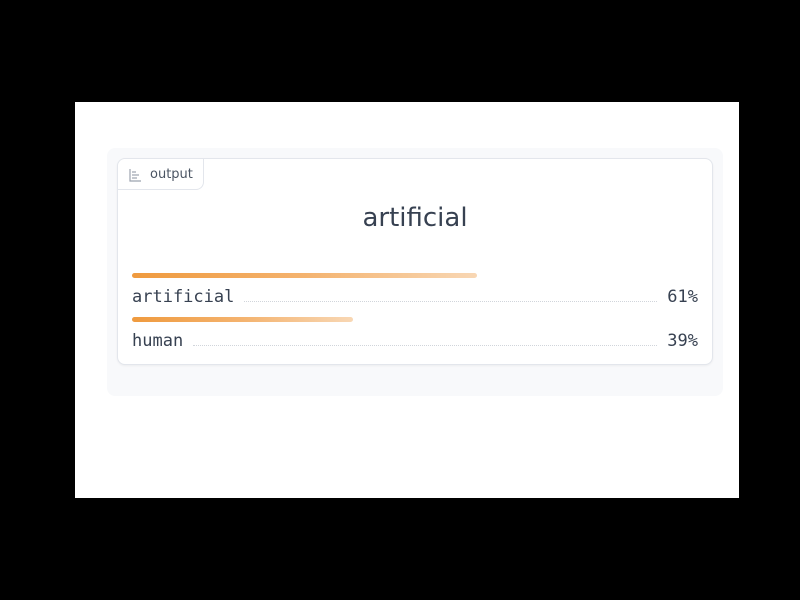 This screenshot has height=600, width=800. I want to click on confidence-row-human: human 39%, so click(415, 339).